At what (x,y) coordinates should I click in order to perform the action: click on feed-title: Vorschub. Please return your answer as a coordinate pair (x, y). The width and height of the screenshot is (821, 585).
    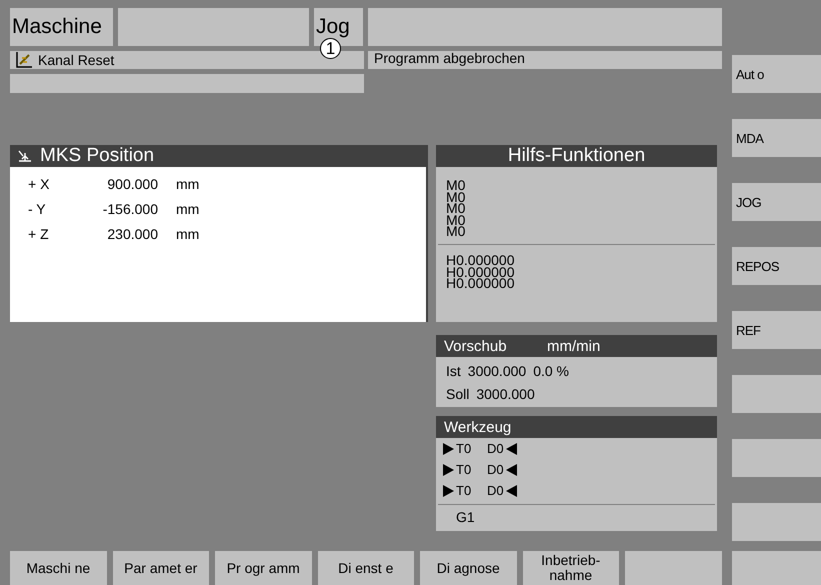
    Looking at the image, I should click on (476, 346).